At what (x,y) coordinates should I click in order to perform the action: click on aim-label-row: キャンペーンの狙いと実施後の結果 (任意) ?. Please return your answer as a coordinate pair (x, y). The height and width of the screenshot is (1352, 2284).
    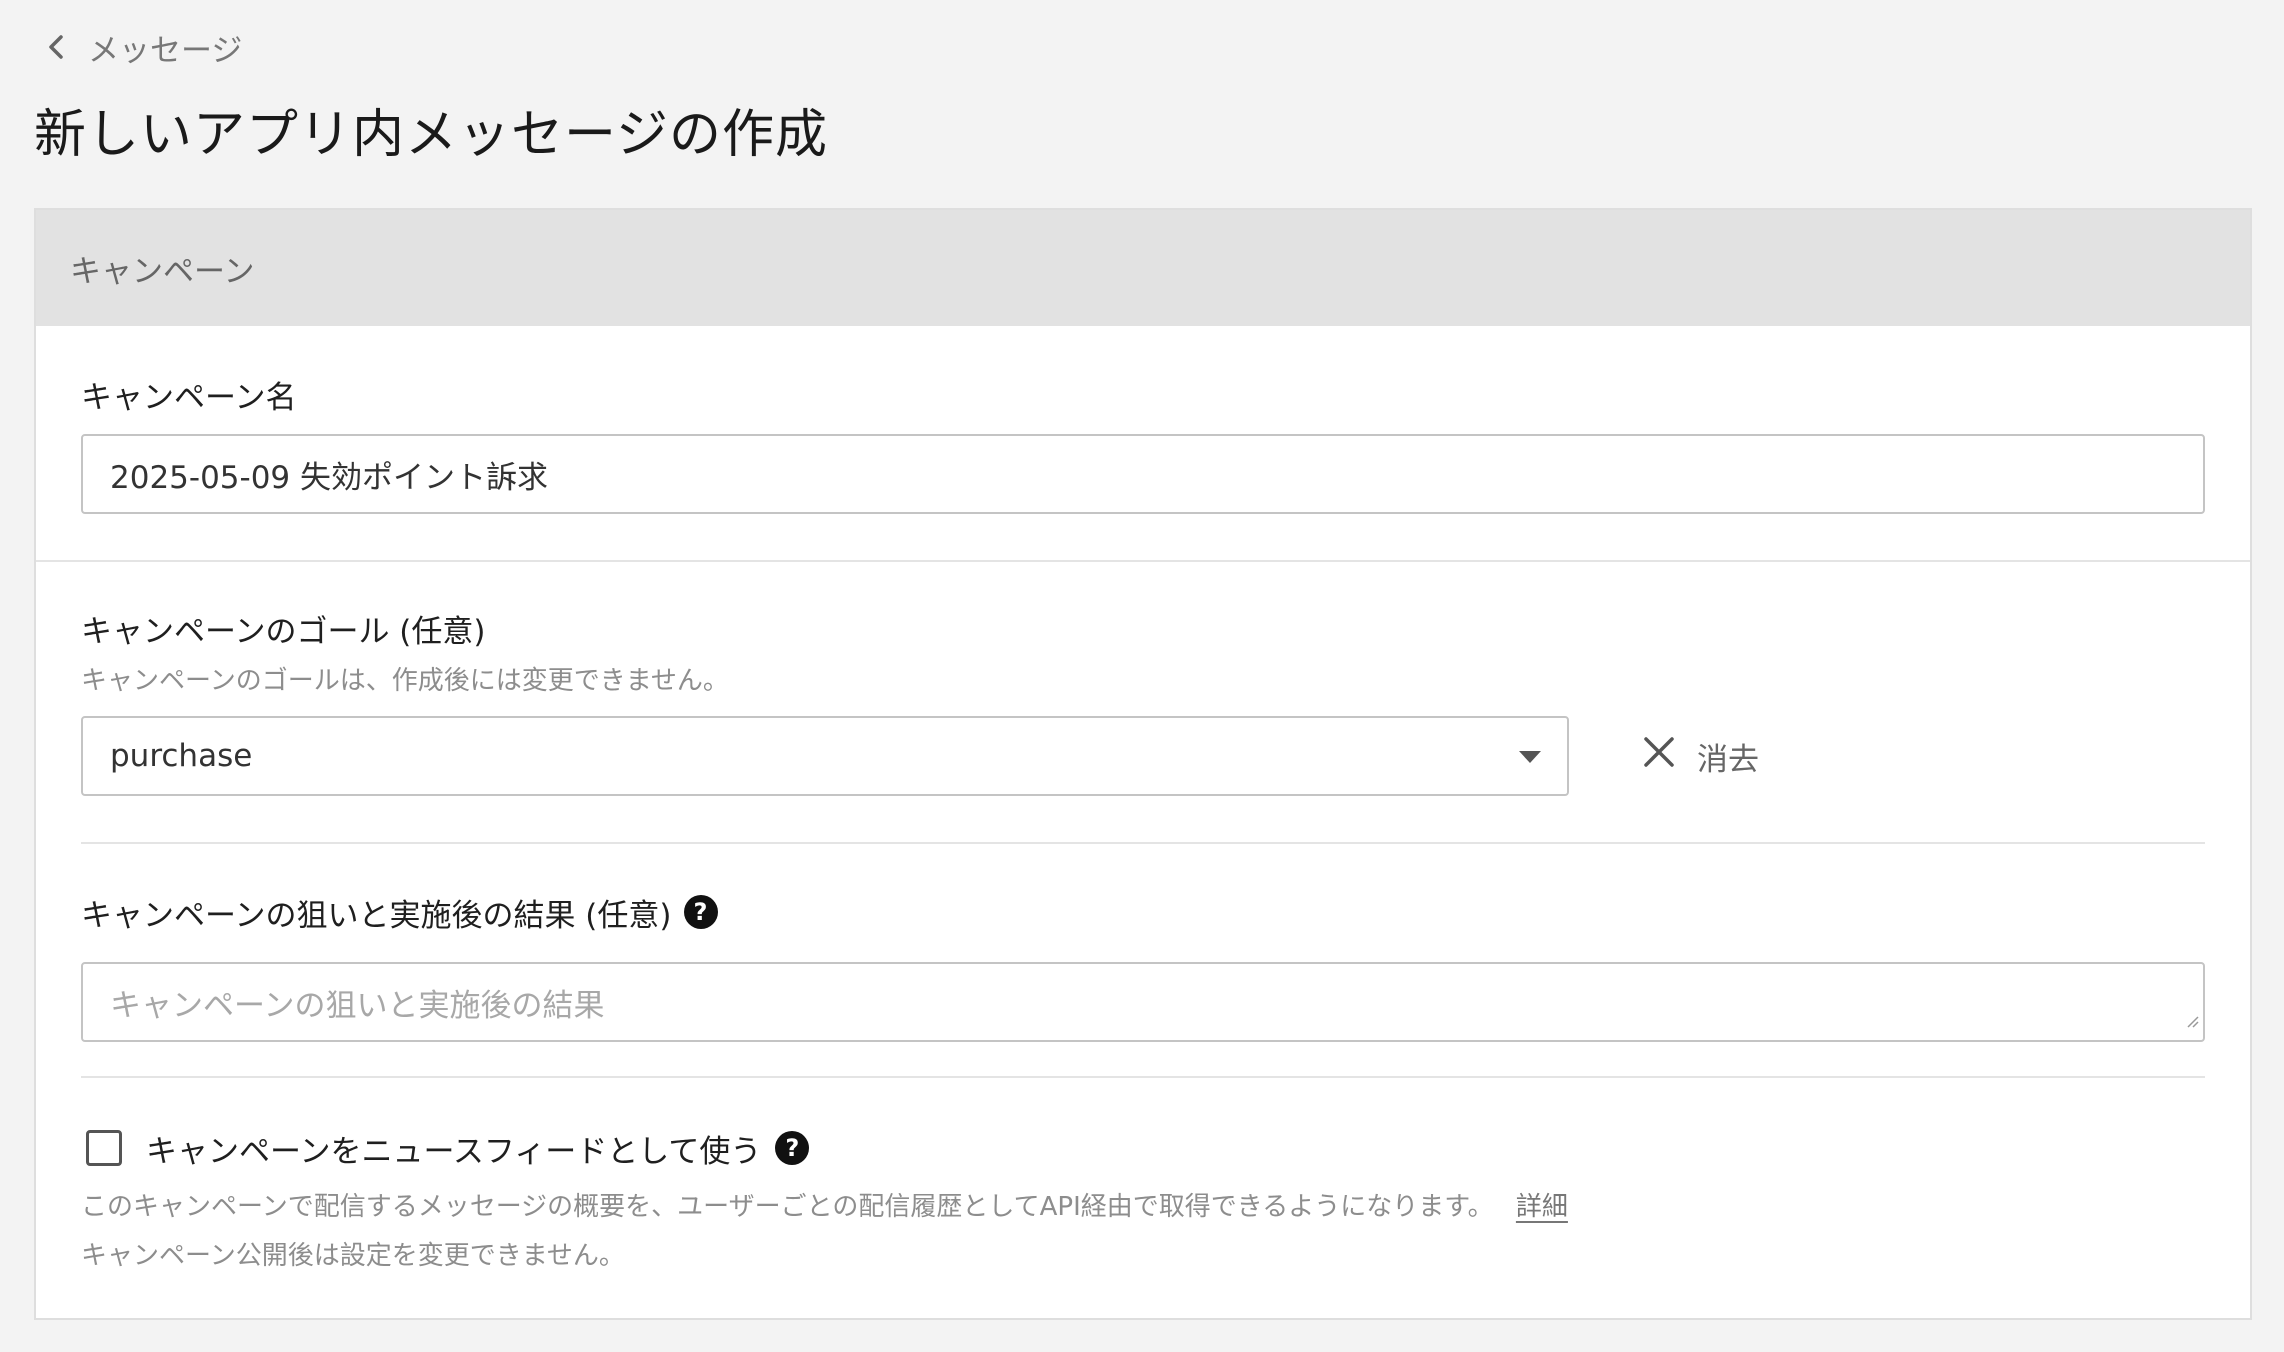
    Looking at the image, I should click on (1143, 912).